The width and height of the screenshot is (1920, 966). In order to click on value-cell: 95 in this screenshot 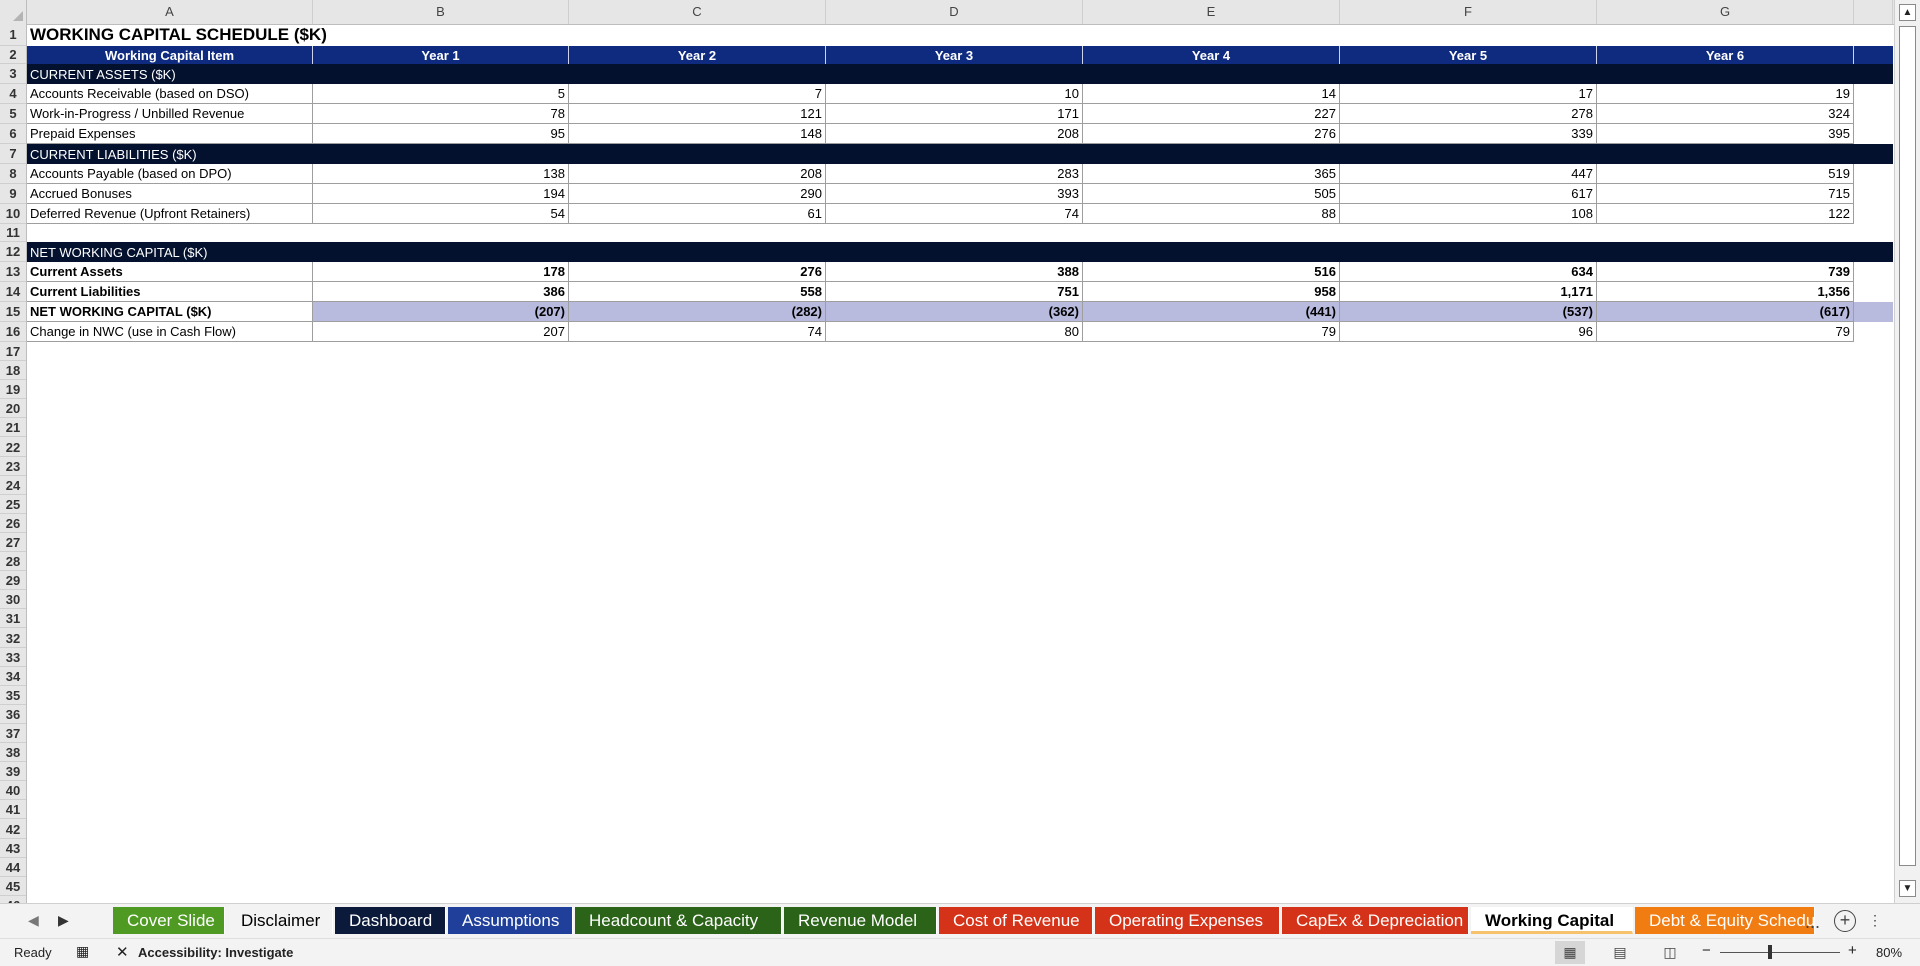, I will do `click(441, 134)`.